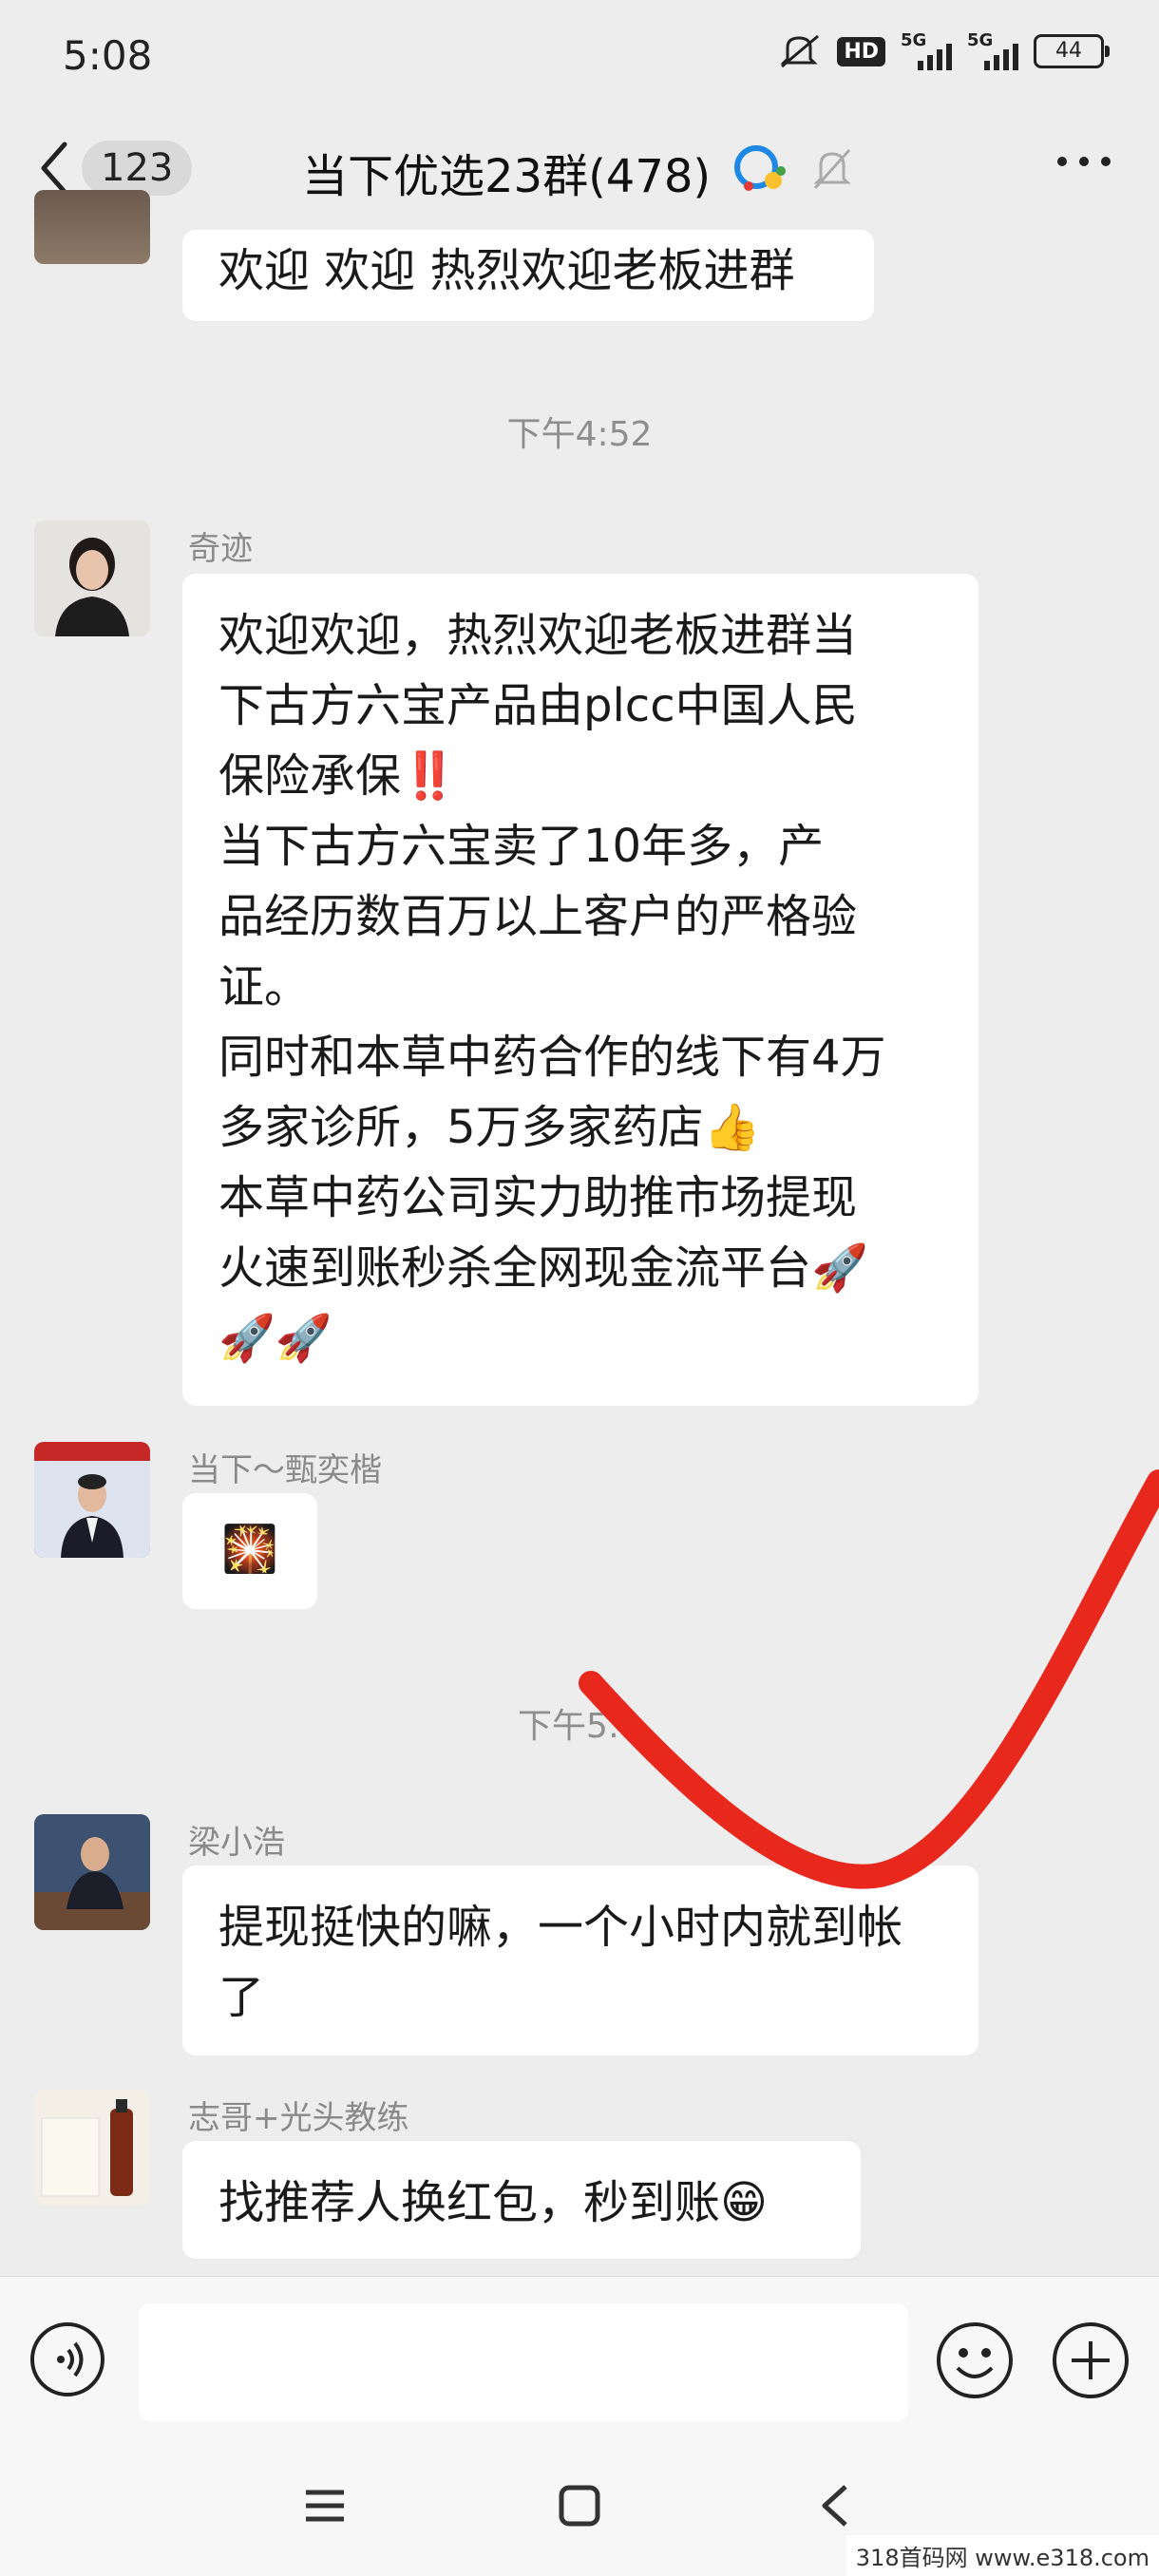  I want to click on back-button: 123, so click(115, 168).